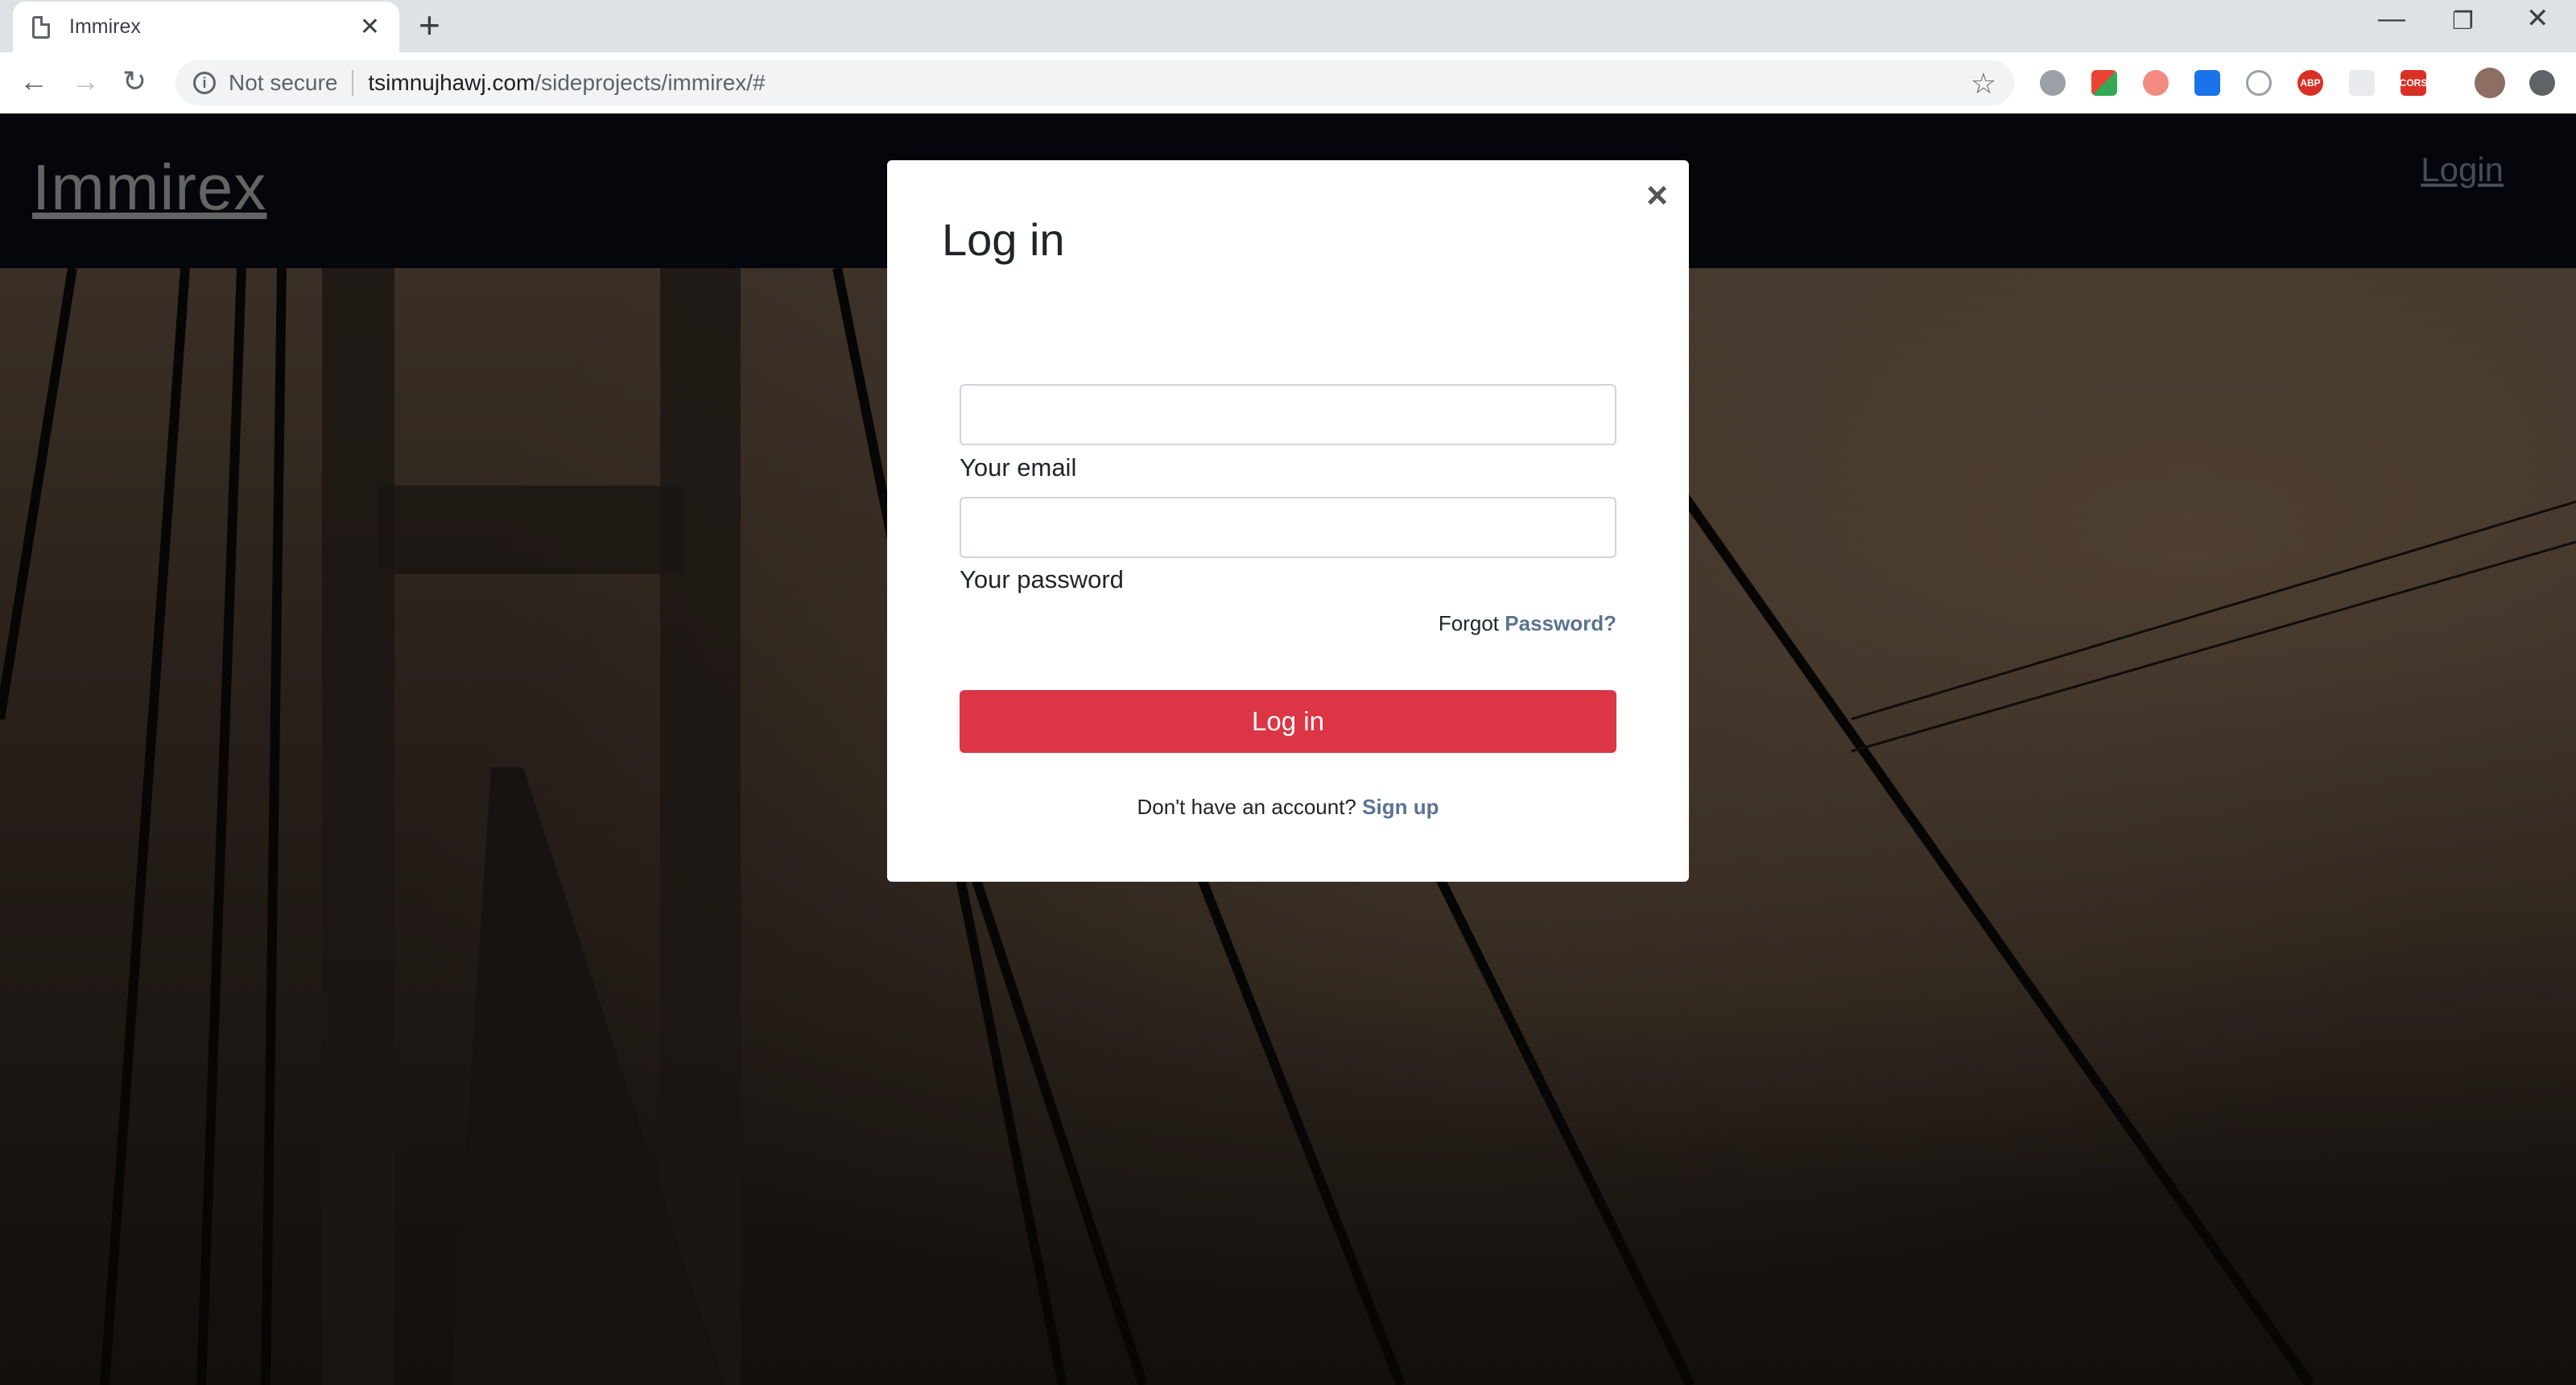 The width and height of the screenshot is (2576, 1385). I want to click on share-extension-icon, so click(2156, 83).